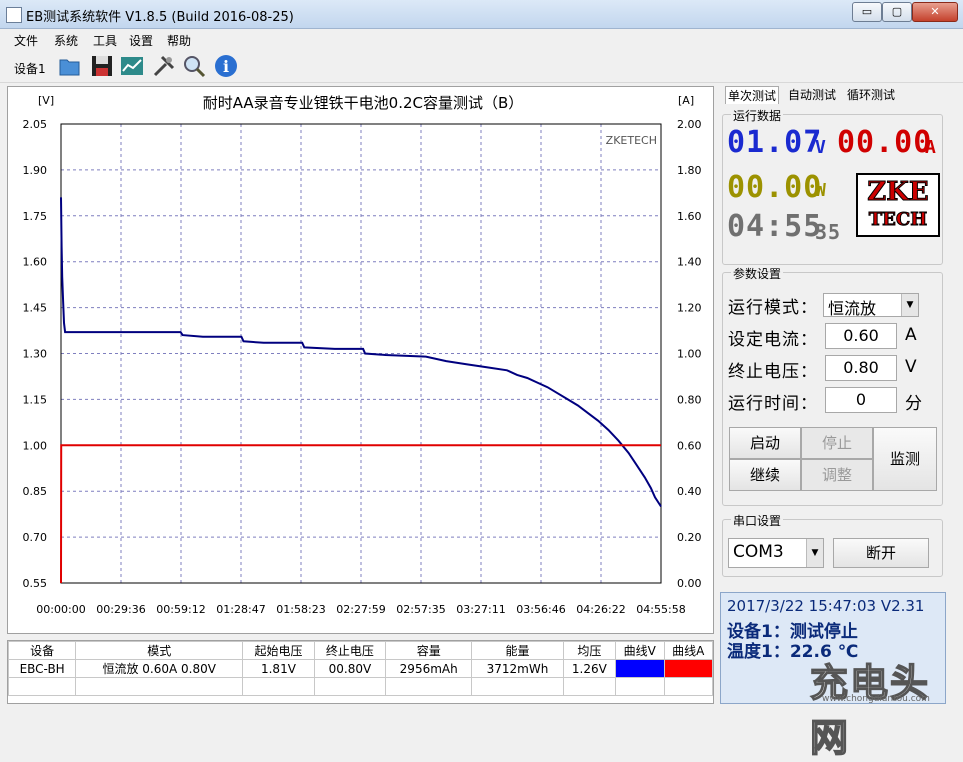 The image size is (963, 762). I want to click on table-cell: 1.26V, so click(589, 668).